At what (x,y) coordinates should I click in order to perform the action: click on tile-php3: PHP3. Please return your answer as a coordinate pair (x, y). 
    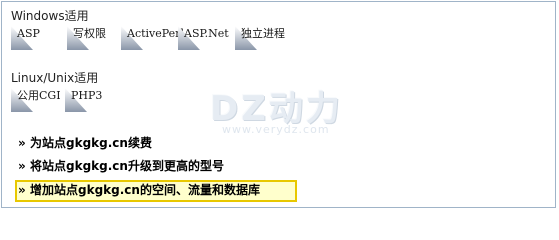
    Looking at the image, I should click on (90, 100).